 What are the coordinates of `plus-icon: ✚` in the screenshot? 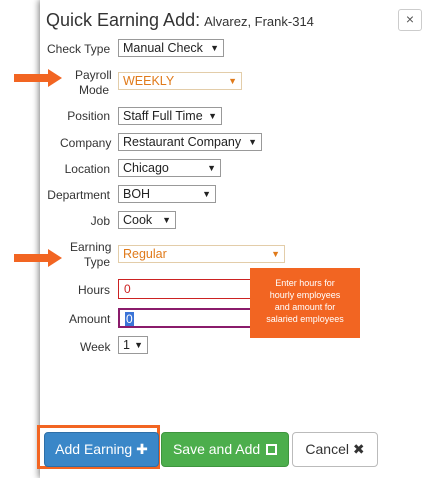 It's located at (142, 449).